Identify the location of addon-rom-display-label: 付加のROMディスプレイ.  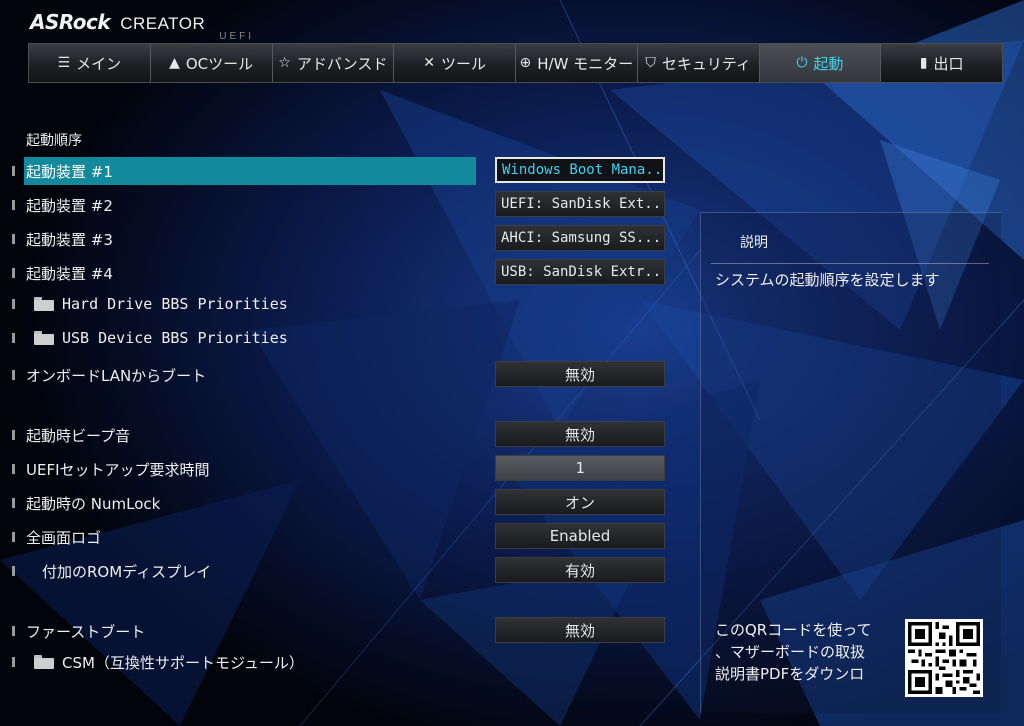
(127, 571).